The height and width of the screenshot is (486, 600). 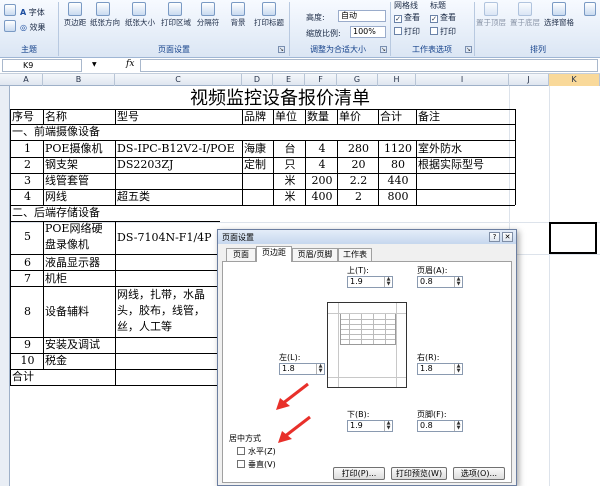 What do you see at coordinates (32, 12) in the screenshot?
I see `fonts-button: A 字体` at bounding box center [32, 12].